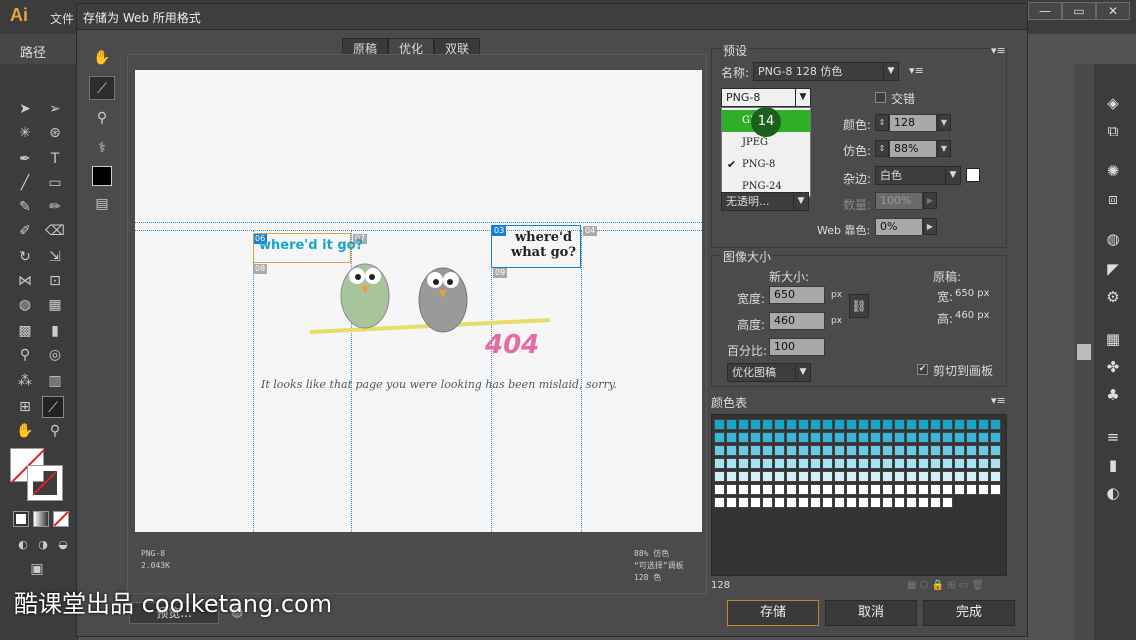 The image size is (1136, 640). What do you see at coordinates (882, 122) in the screenshot?
I see `colors-stepper: ⇕` at bounding box center [882, 122].